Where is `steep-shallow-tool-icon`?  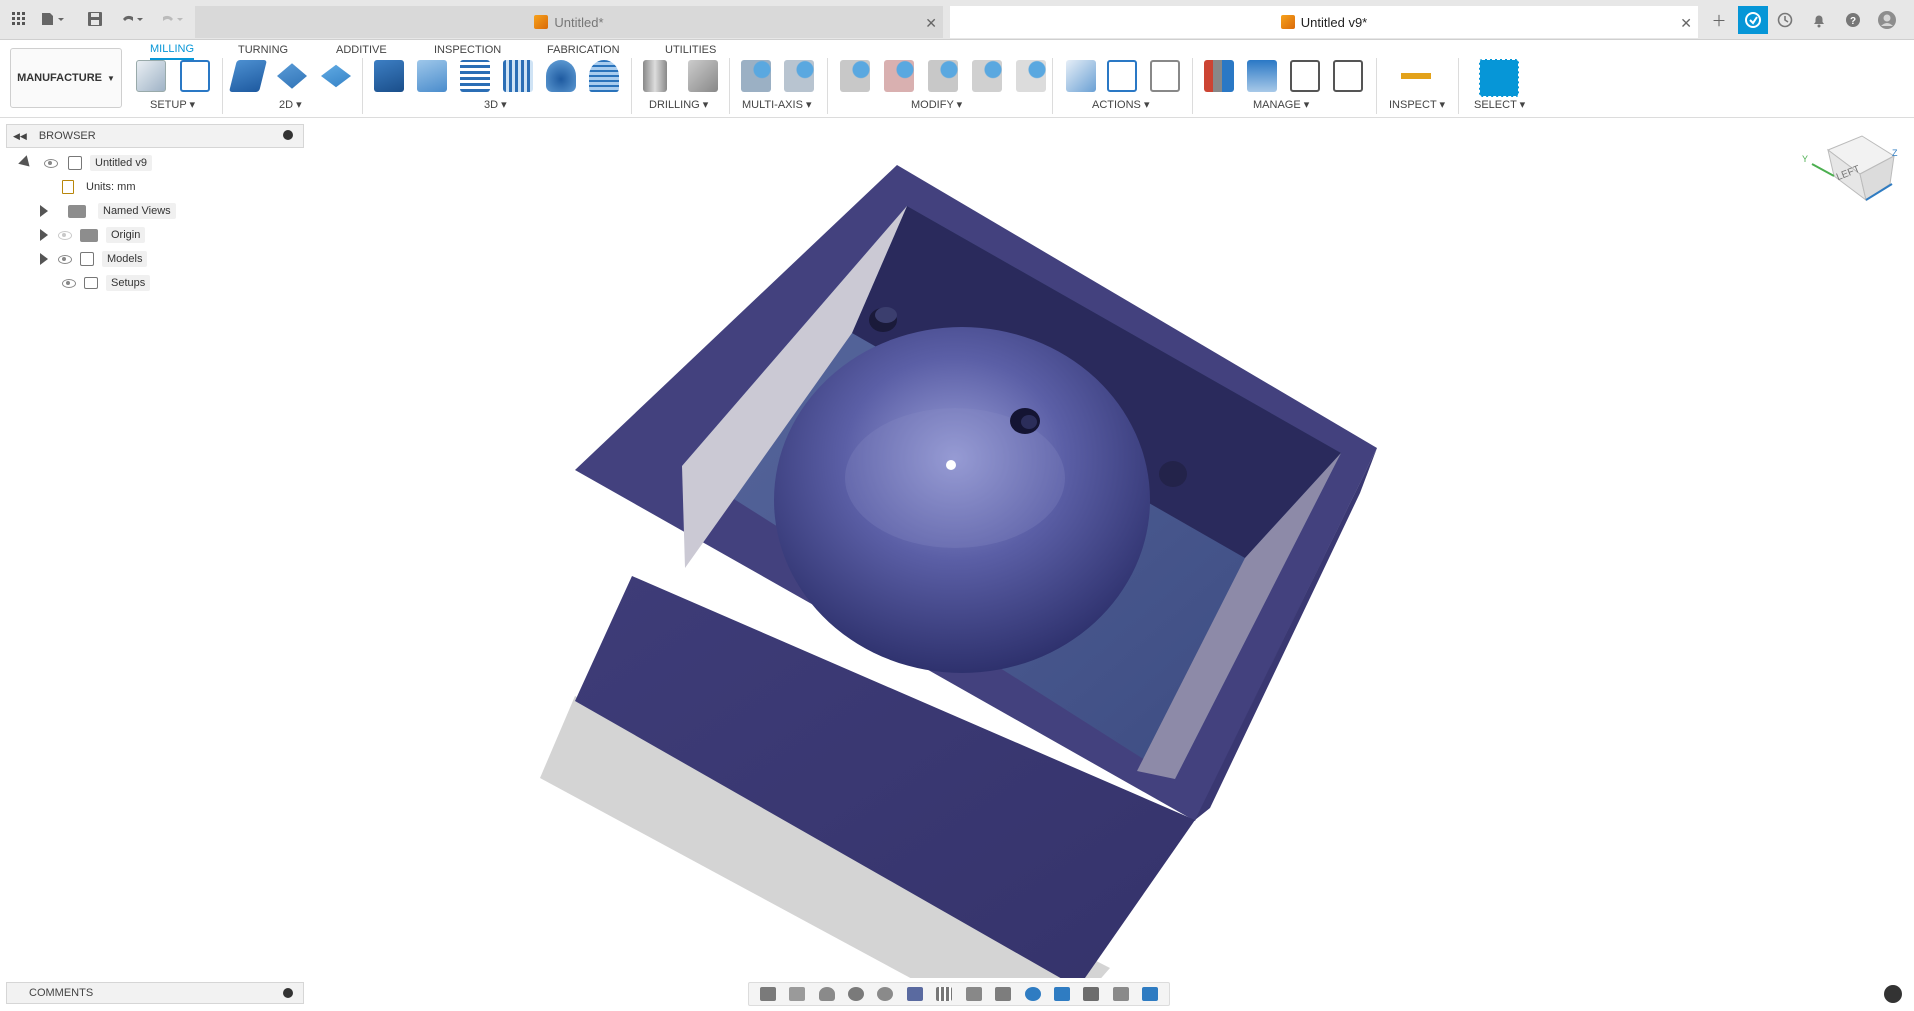 steep-shallow-tool-icon is located at coordinates (475, 76).